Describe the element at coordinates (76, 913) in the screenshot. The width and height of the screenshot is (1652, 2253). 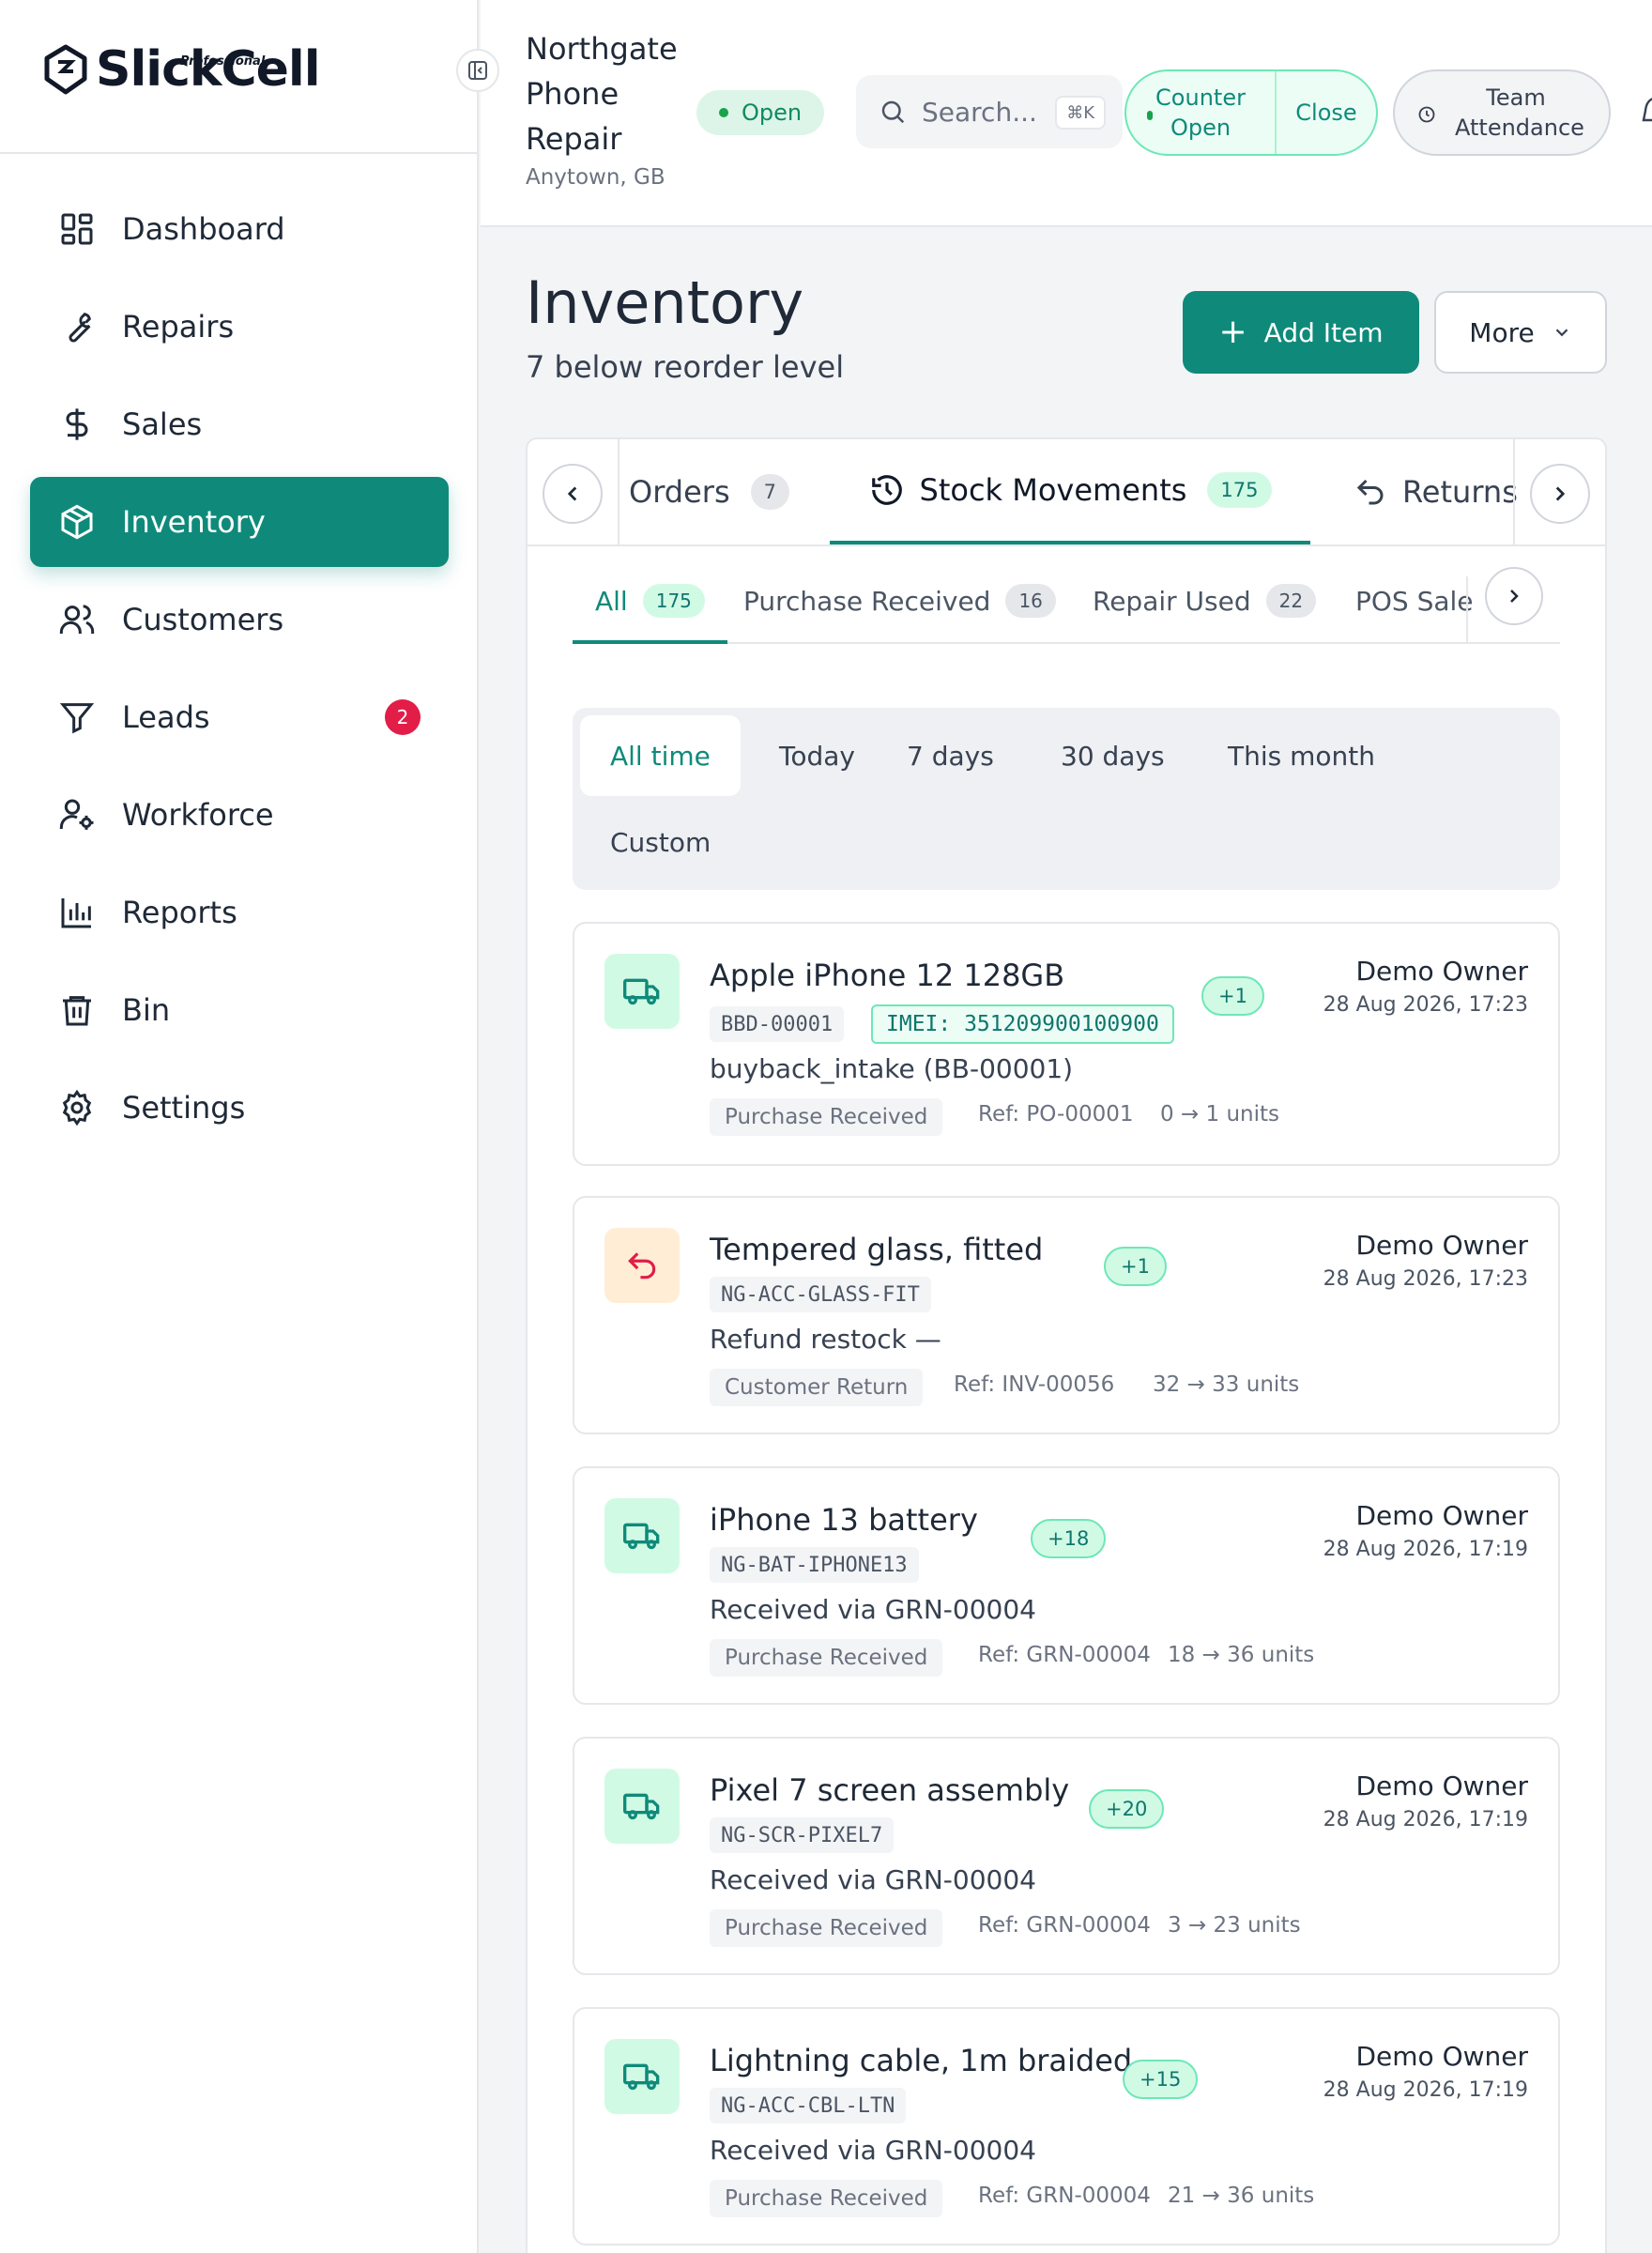
I see `bar-chart-icon` at that location.